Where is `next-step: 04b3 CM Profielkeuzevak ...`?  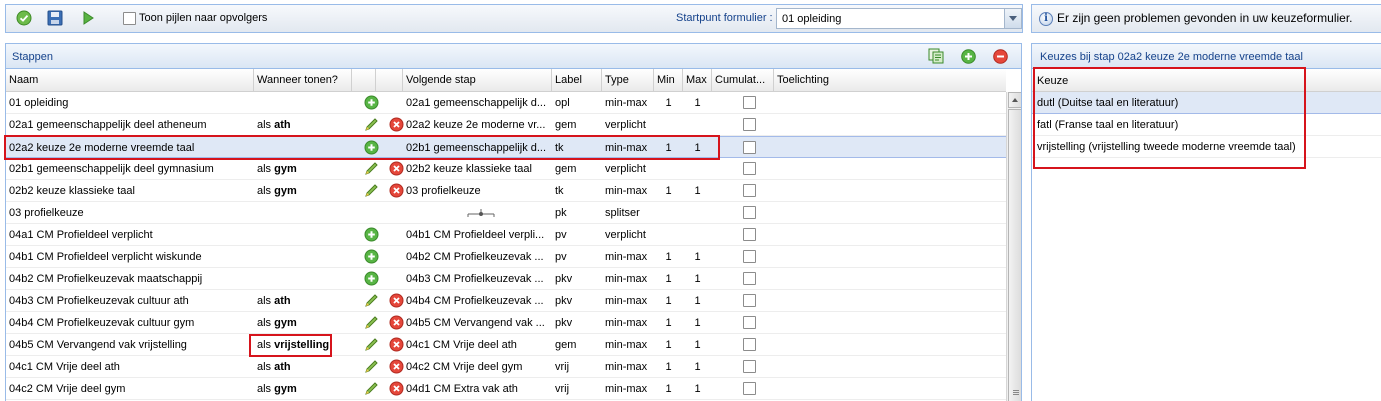 next-step: 04b3 CM Profielkeuzevak ... is located at coordinates (475, 279).